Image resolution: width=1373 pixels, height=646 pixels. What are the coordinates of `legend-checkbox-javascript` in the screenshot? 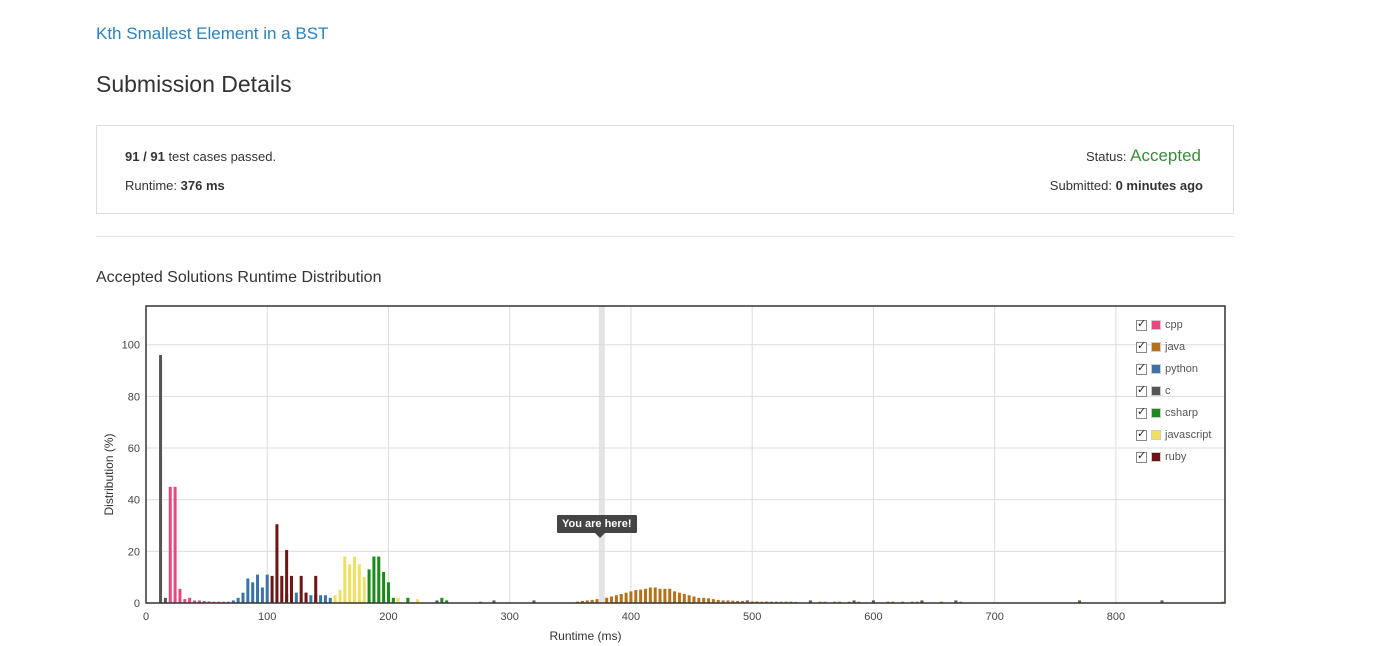 It's located at (1141, 434).